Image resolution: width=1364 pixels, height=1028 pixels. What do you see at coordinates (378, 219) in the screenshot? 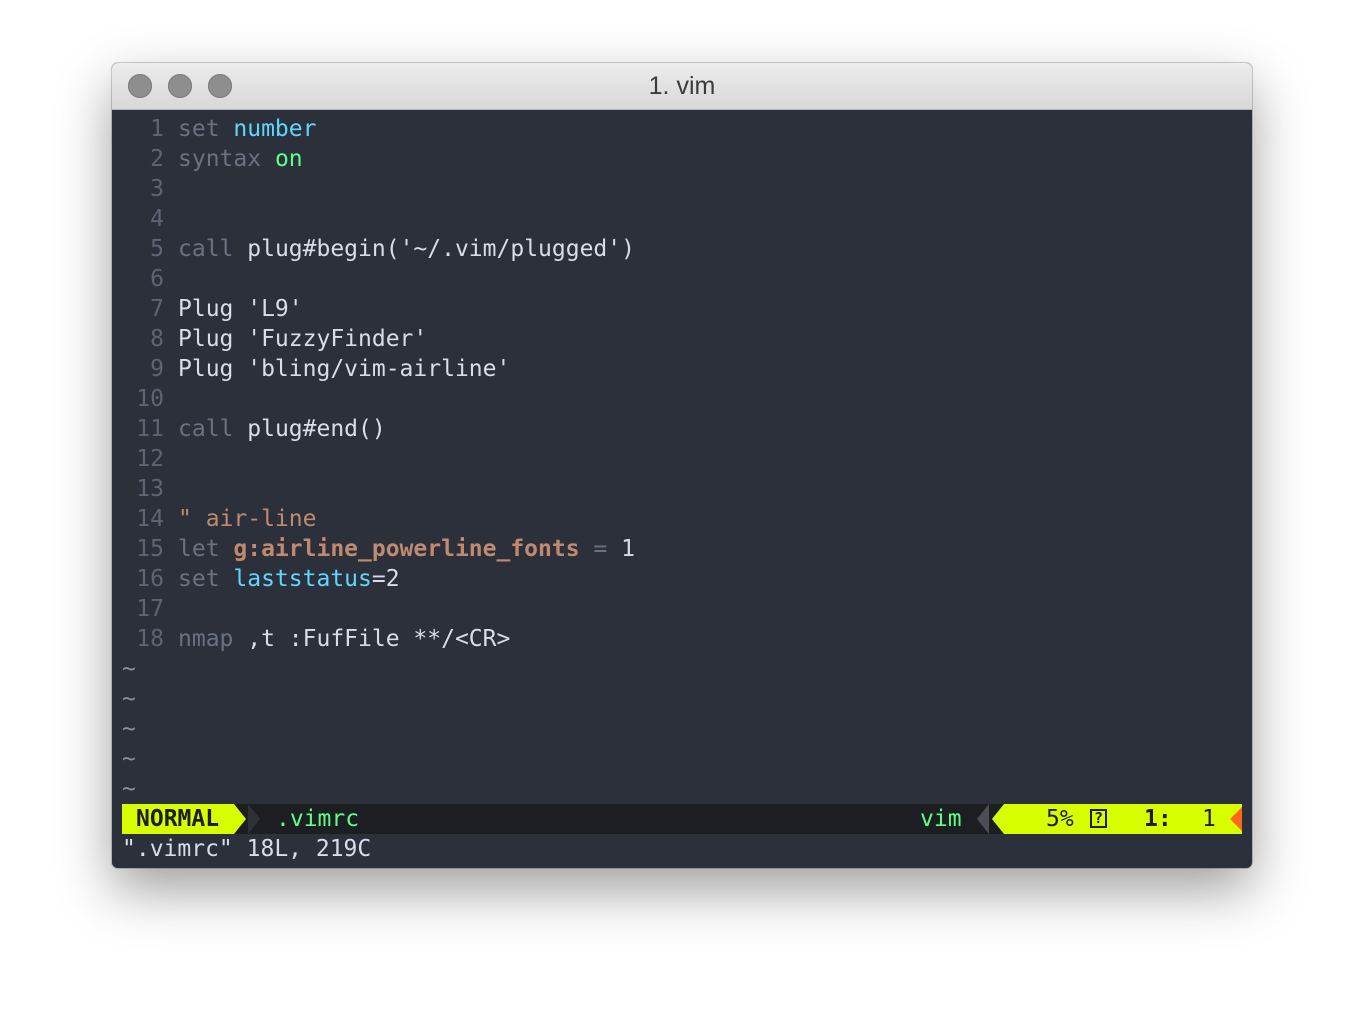
I see `editor-line: 4` at bounding box center [378, 219].